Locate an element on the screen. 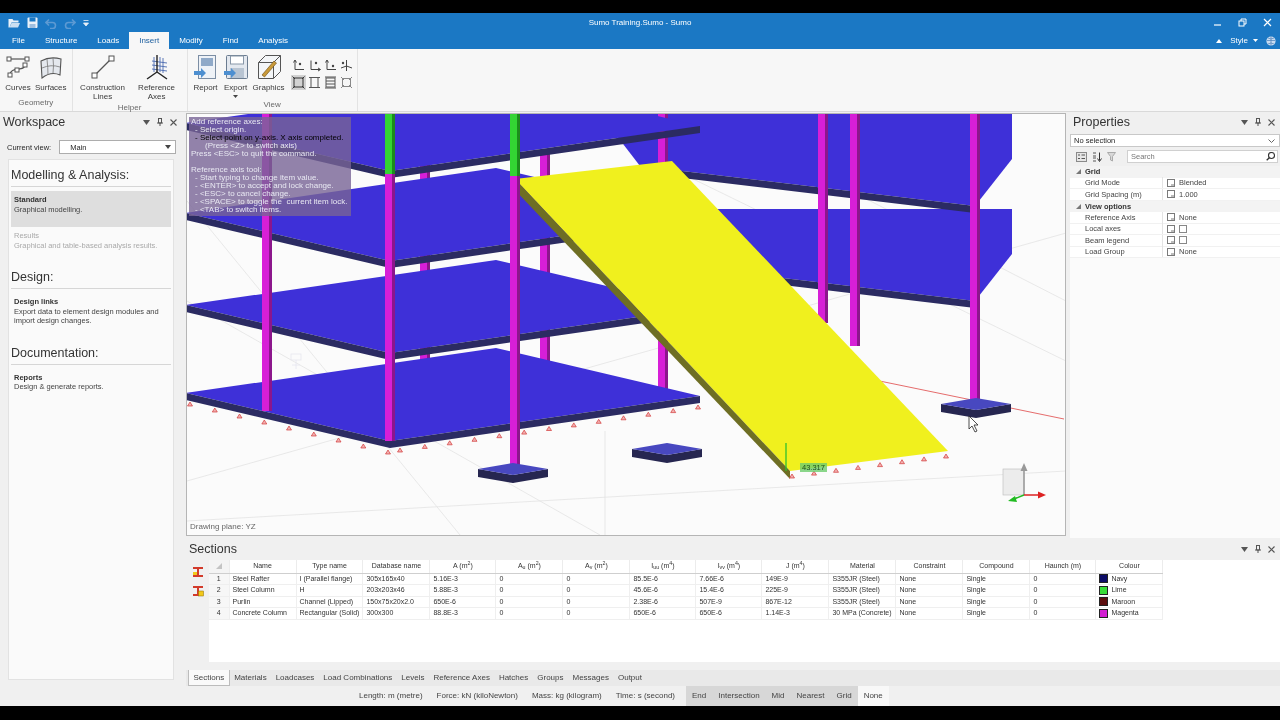 The image size is (1280, 720). panel-title: Workspace is located at coordinates (34, 122).